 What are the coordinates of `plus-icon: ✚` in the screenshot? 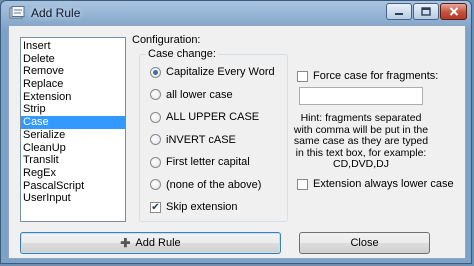 It's located at (125, 243).